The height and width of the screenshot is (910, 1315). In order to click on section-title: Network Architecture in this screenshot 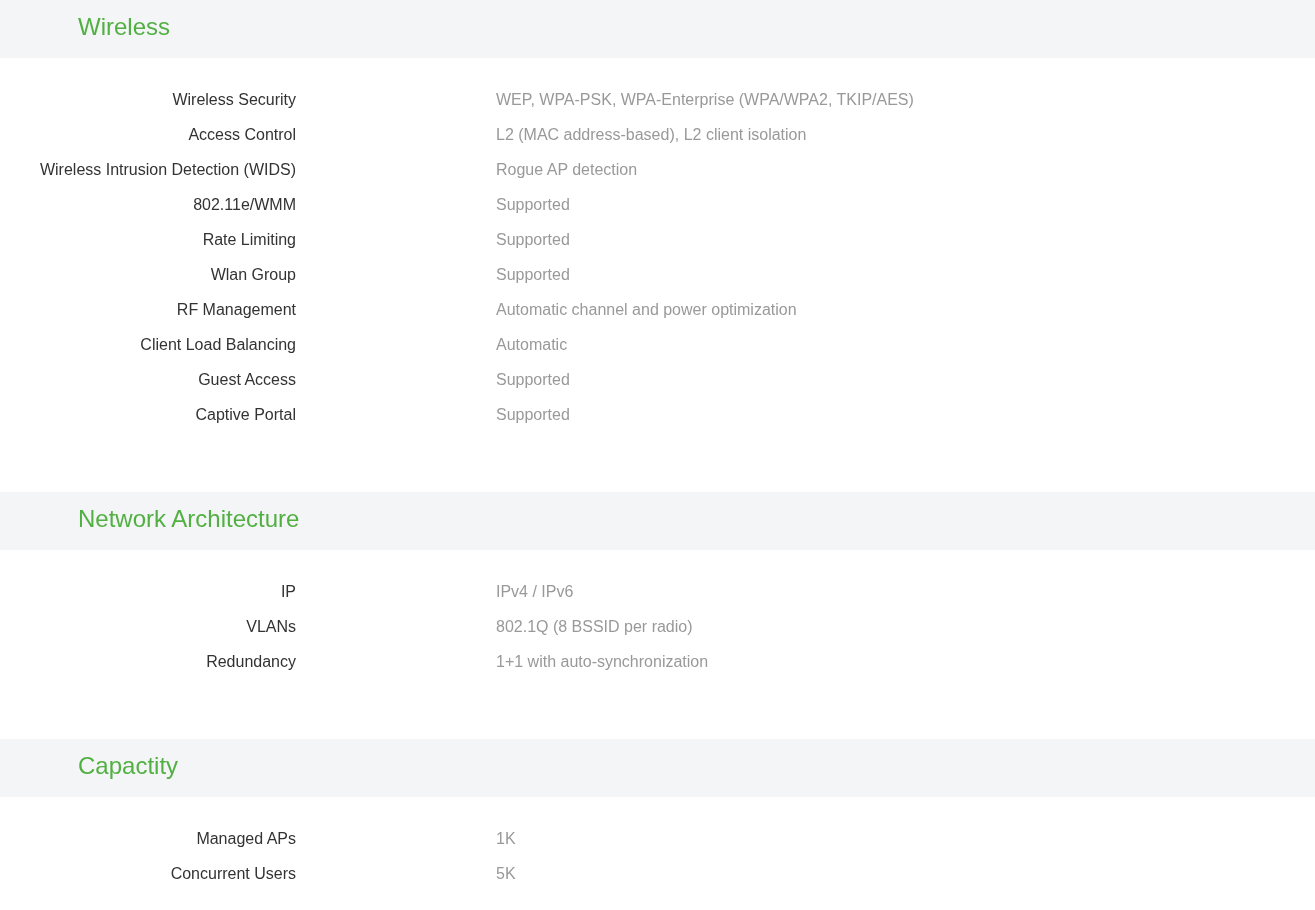, I will do `click(189, 519)`.